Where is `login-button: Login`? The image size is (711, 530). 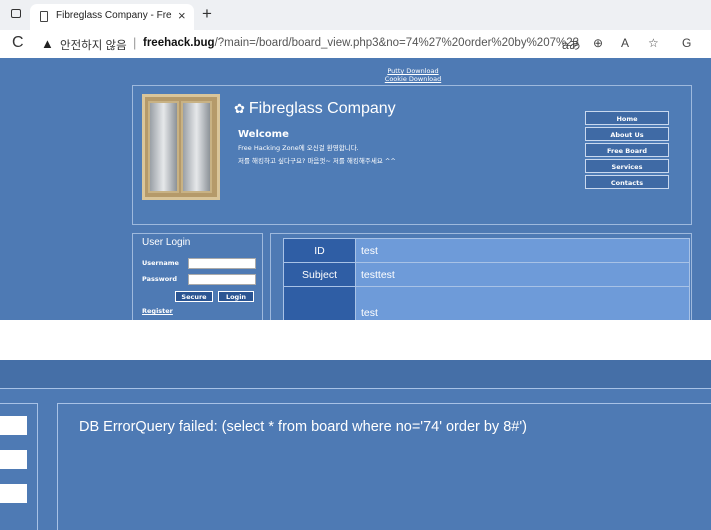 login-button: Login is located at coordinates (236, 296).